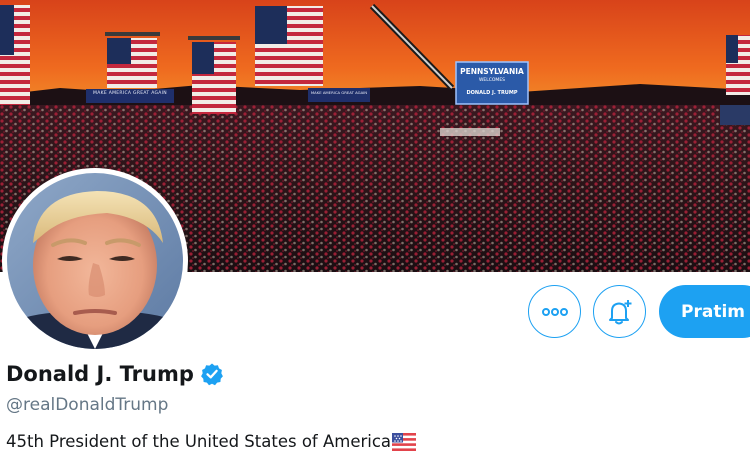 This screenshot has height=465, width=750. Describe the element at coordinates (492, 93) in the screenshot. I see `screen-sign-bottom: DONALD J. TRUMP` at that location.